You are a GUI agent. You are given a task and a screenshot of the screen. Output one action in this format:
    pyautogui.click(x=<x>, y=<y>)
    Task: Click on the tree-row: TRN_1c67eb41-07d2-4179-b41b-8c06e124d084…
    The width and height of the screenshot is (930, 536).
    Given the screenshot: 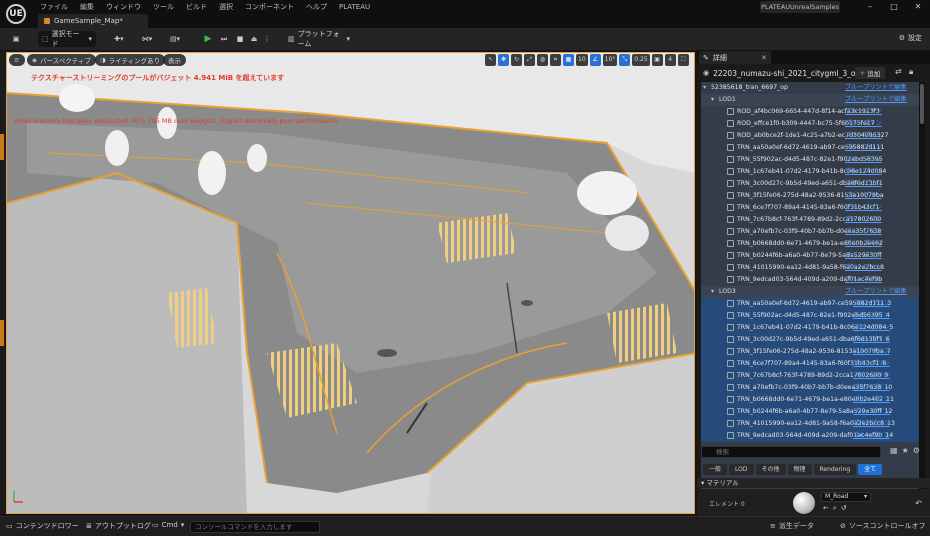 What is the action you would take?
    pyautogui.click(x=810, y=328)
    